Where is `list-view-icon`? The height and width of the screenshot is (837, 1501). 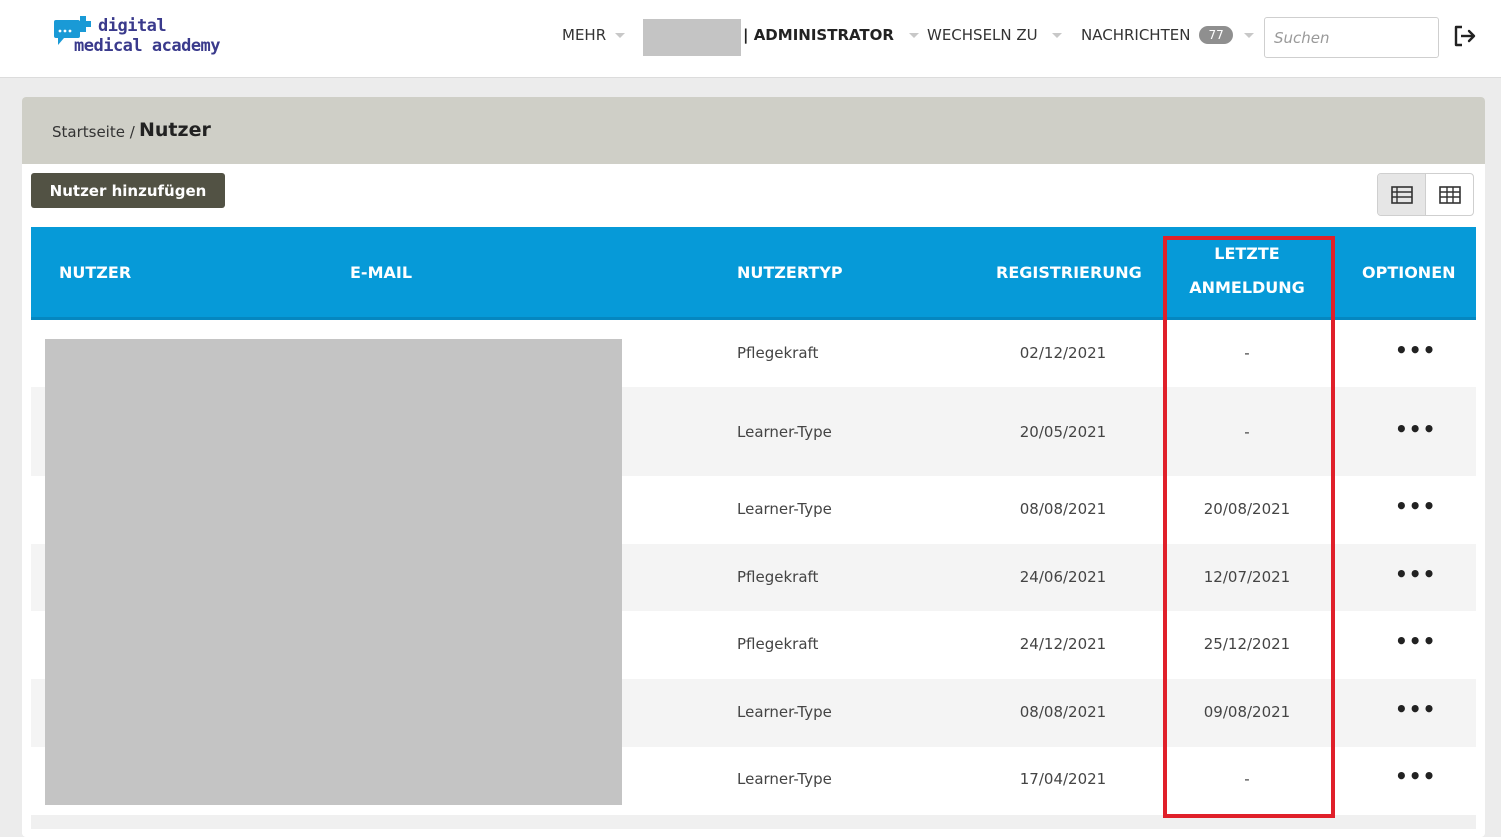 list-view-icon is located at coordinates (1401, 194).